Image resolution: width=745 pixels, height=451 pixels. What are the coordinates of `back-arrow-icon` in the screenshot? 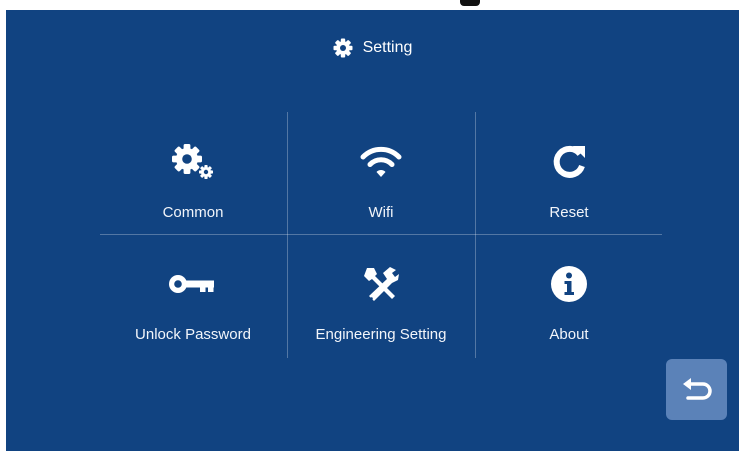 It's located at (697, 388).